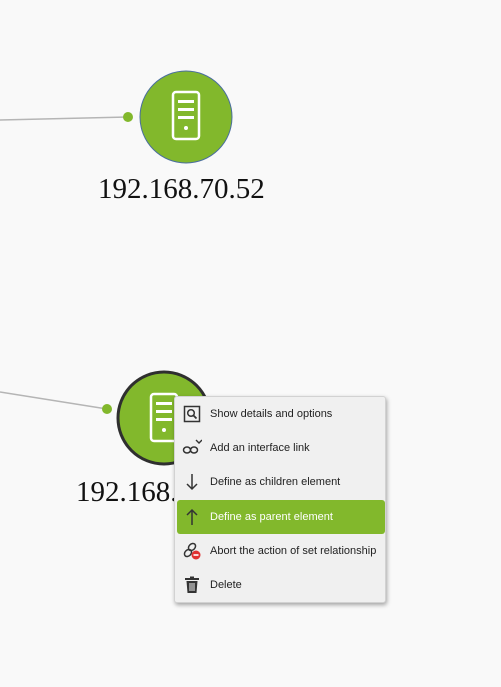  What do you see at coordinates (192, 414) in the screenshot?
I see `magnifier-icon` at bounding box center [192, 414].